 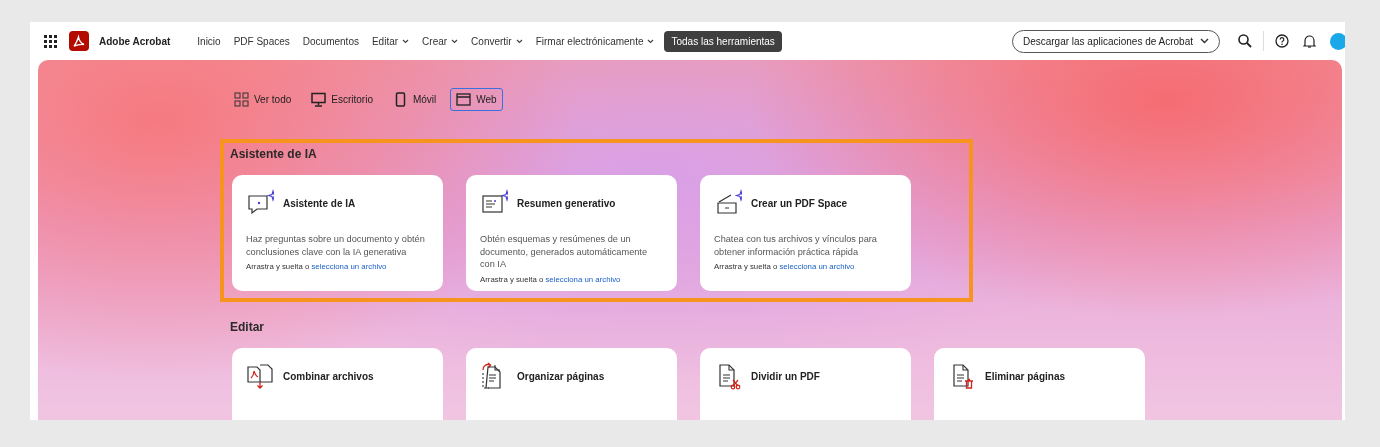 I want to click on download-apps-button: Descargar las aplicaciones de Acrobat, so click(x=1115, y=41).